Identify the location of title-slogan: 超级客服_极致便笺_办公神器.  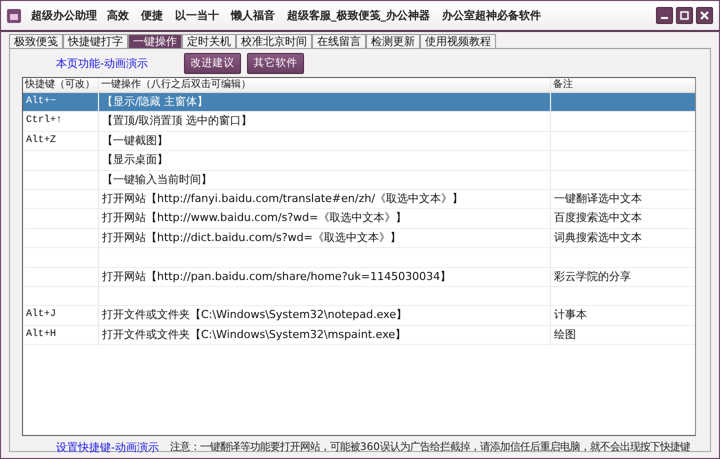
(358, 15).